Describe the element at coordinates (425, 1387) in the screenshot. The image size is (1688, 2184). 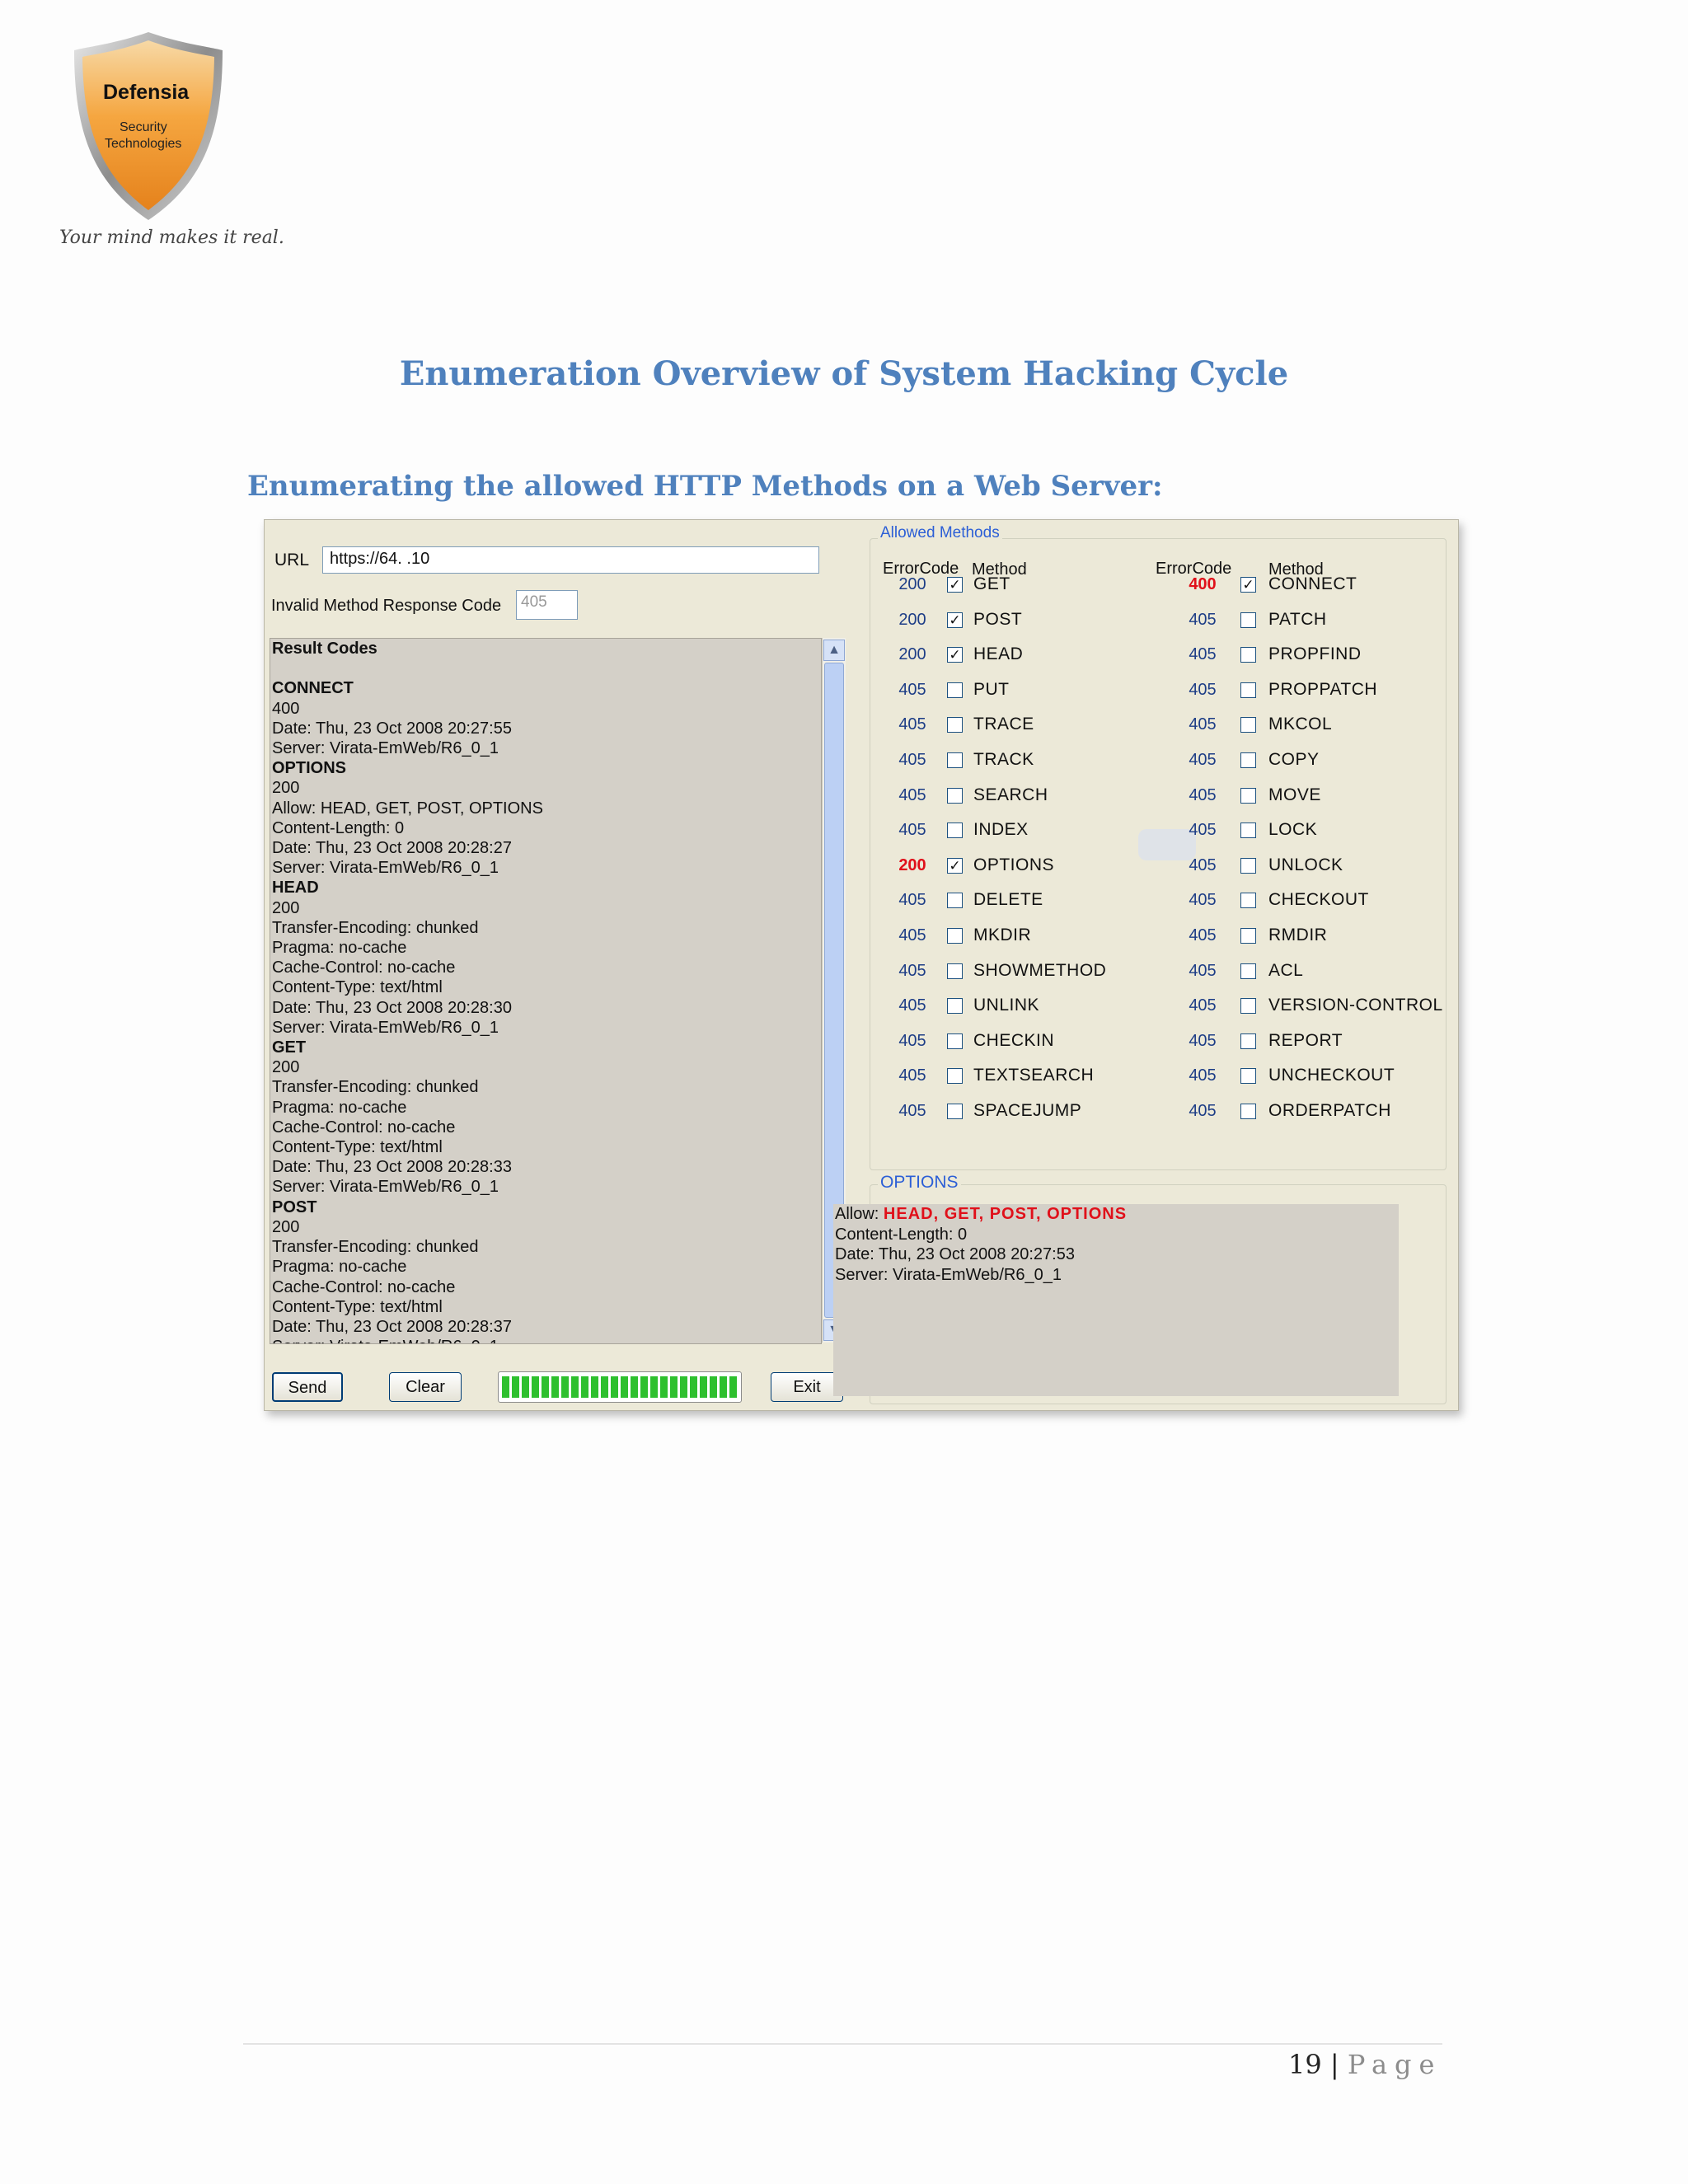
I see `clear-button: Clear` at that location.